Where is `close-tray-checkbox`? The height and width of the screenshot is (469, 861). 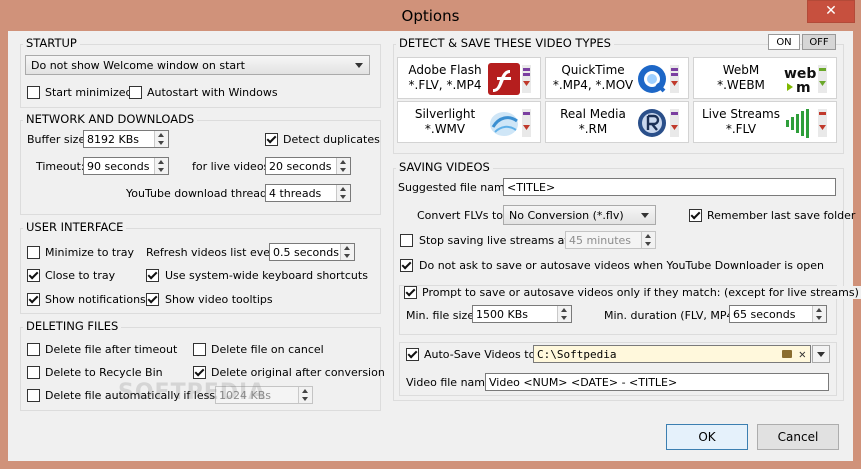 close-tray-checkbox is located at coordinates (33, 275).